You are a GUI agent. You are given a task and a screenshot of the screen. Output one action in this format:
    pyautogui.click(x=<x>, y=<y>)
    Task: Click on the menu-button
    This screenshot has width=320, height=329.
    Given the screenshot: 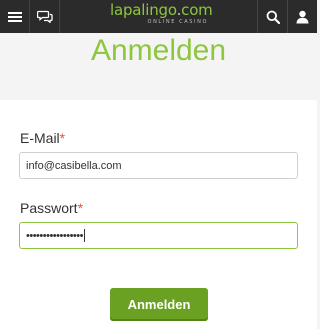 What is the action you would take?
    pyautogui.click(x=15, y=16)
    